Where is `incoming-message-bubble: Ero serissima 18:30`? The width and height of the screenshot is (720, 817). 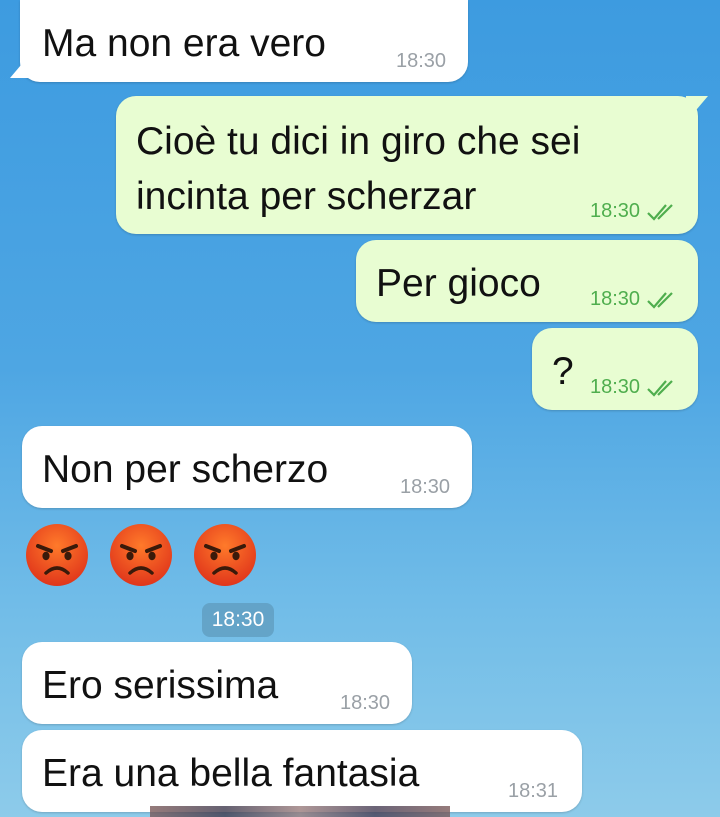
incoming-message-bubble: Ero serissima 18:30 is located at coordinates (217, 683).